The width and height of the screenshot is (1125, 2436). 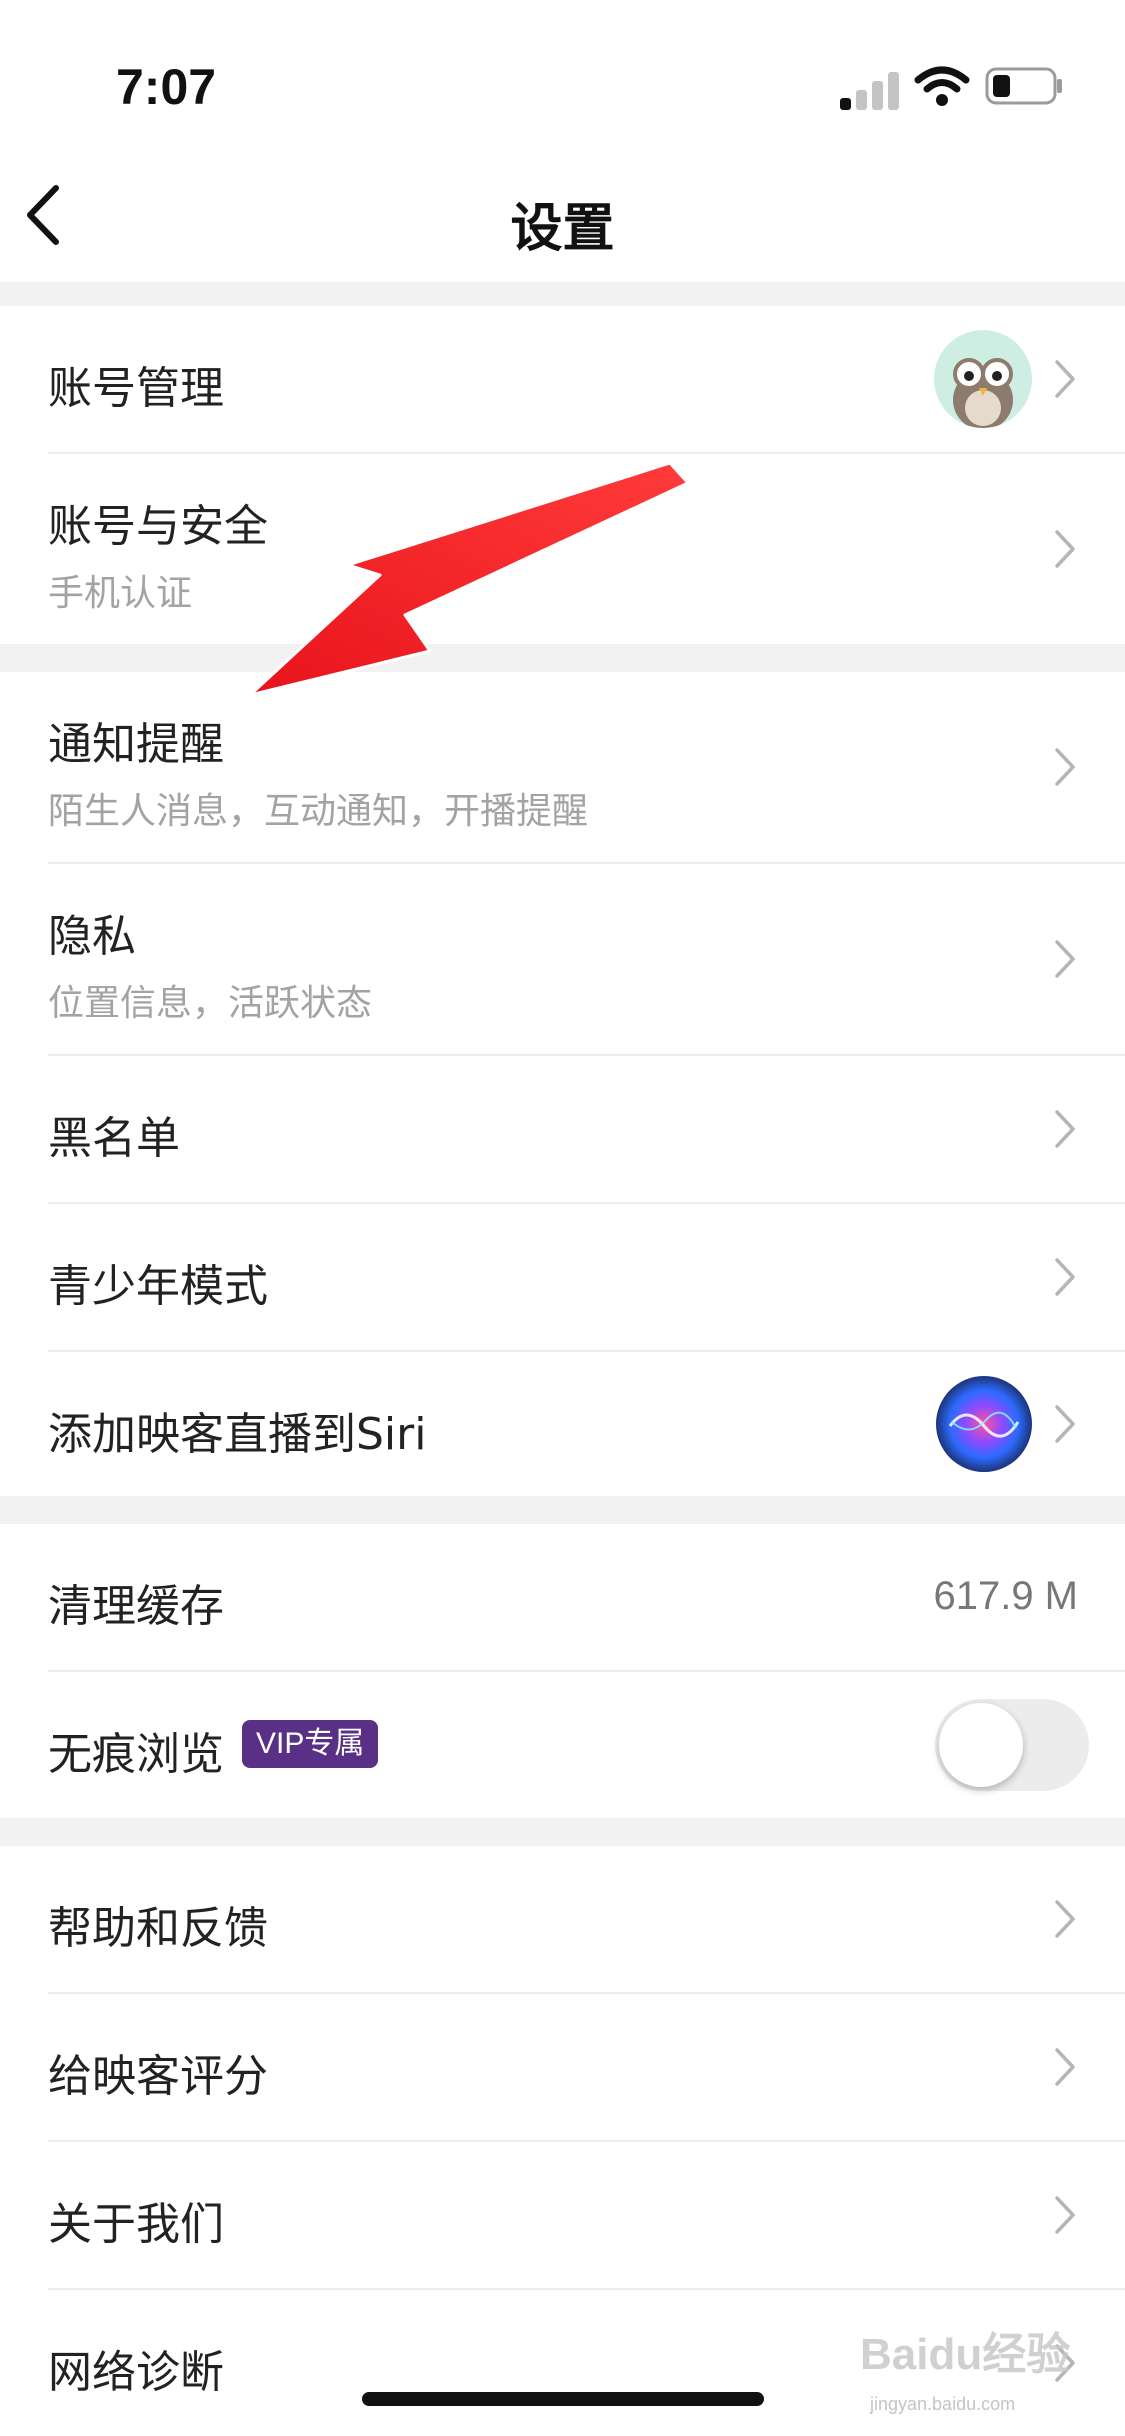 I want to click on incognito-row: 无痕浏览 VIP专属, so click(x=562, y=1745).